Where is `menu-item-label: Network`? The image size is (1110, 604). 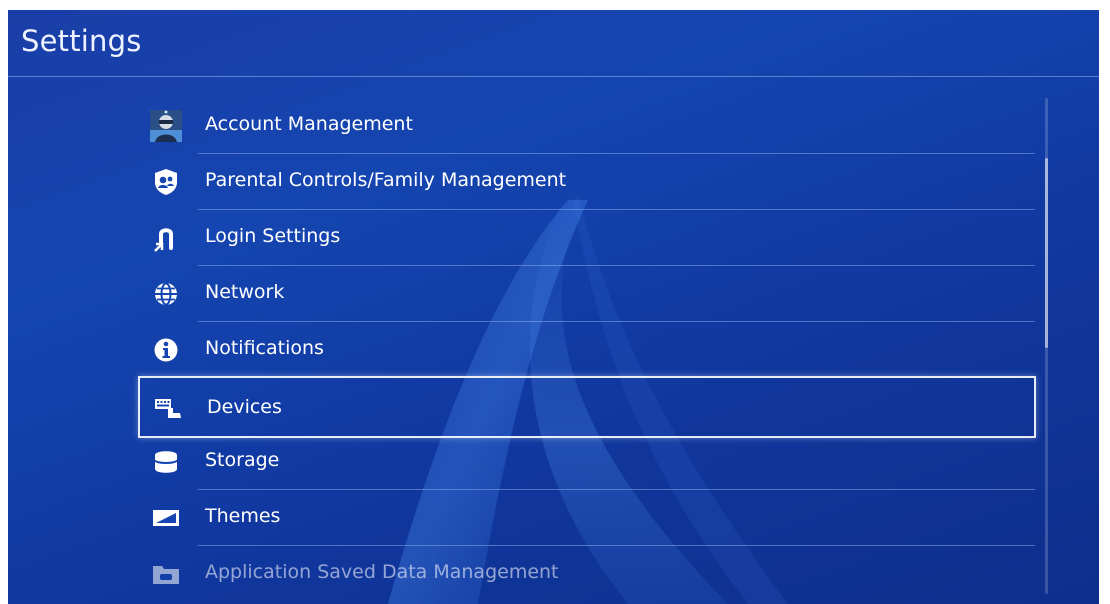 menu-item-label: Network is located at coordinates (245, 292).